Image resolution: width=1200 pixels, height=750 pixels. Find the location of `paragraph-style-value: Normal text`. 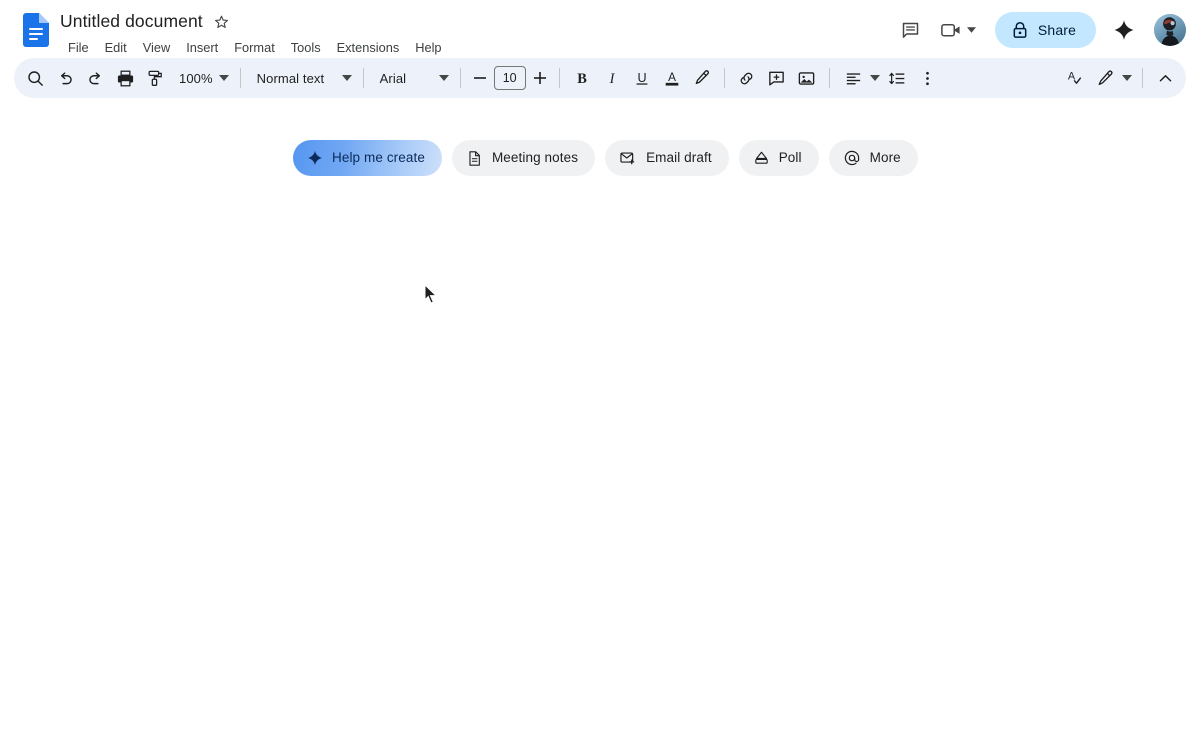

paragraph-style-value: Normal text is located at coordinates (290, 78).